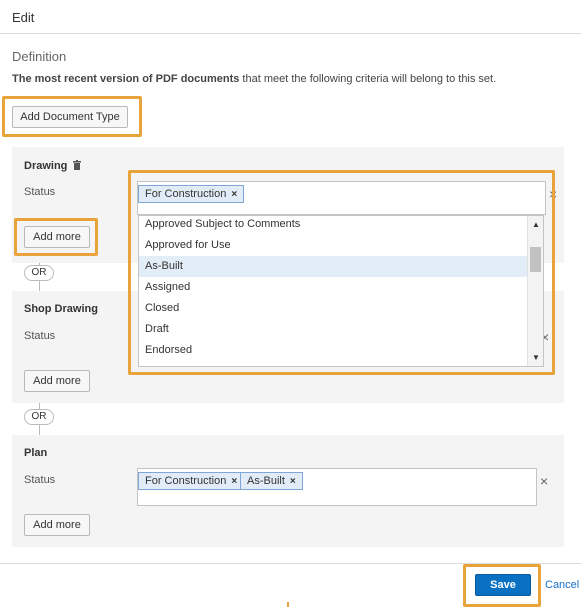 The image size is (581, 607). What do you see at coordinates (40, 336) in the screenshot?
I see `status-label-shop-drawing: Status` at bounding box center [40, 336].